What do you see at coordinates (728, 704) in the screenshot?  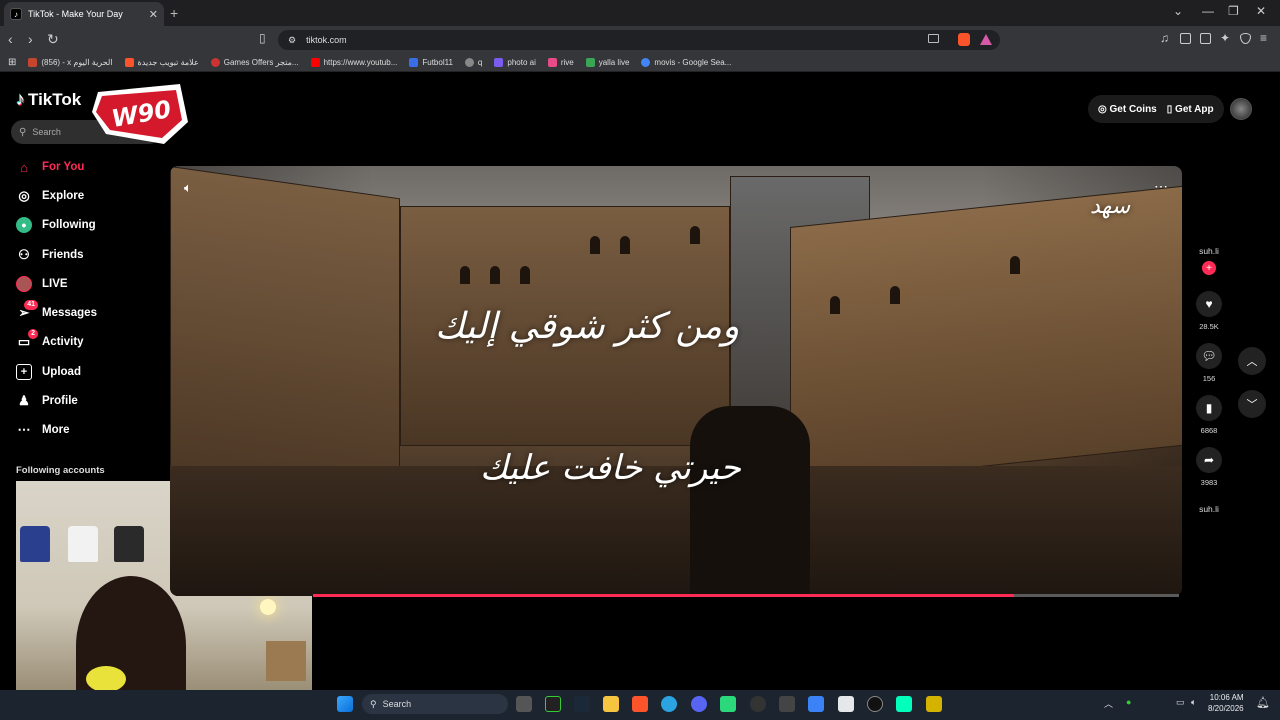 I see `whatsapp-icon` at bounding box center [728, 704].